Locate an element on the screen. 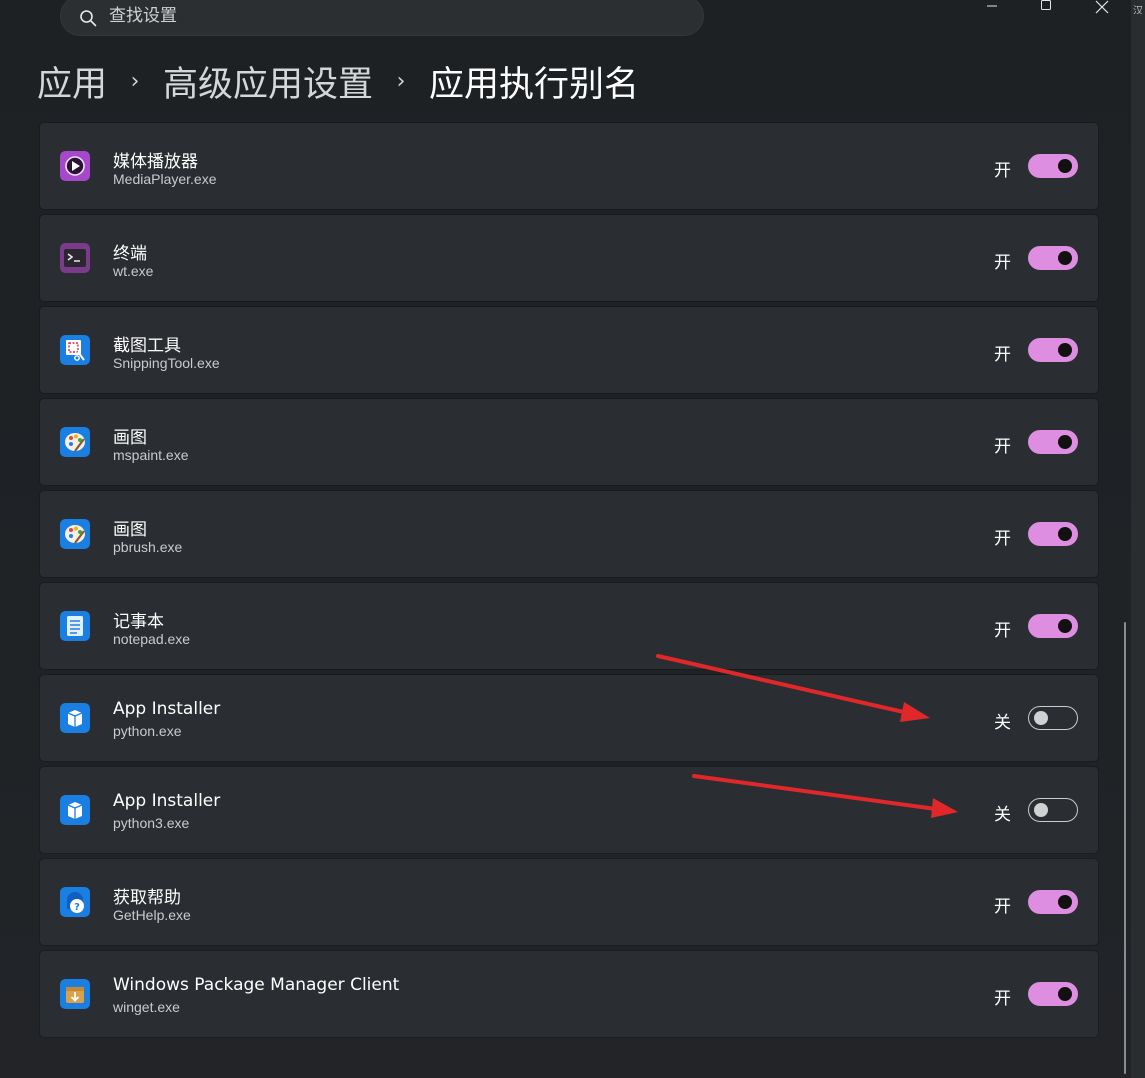 The width and height of the screenshot is (1145, 1078). page-title: 应用执行别名 is located at coordinates (534, 84).